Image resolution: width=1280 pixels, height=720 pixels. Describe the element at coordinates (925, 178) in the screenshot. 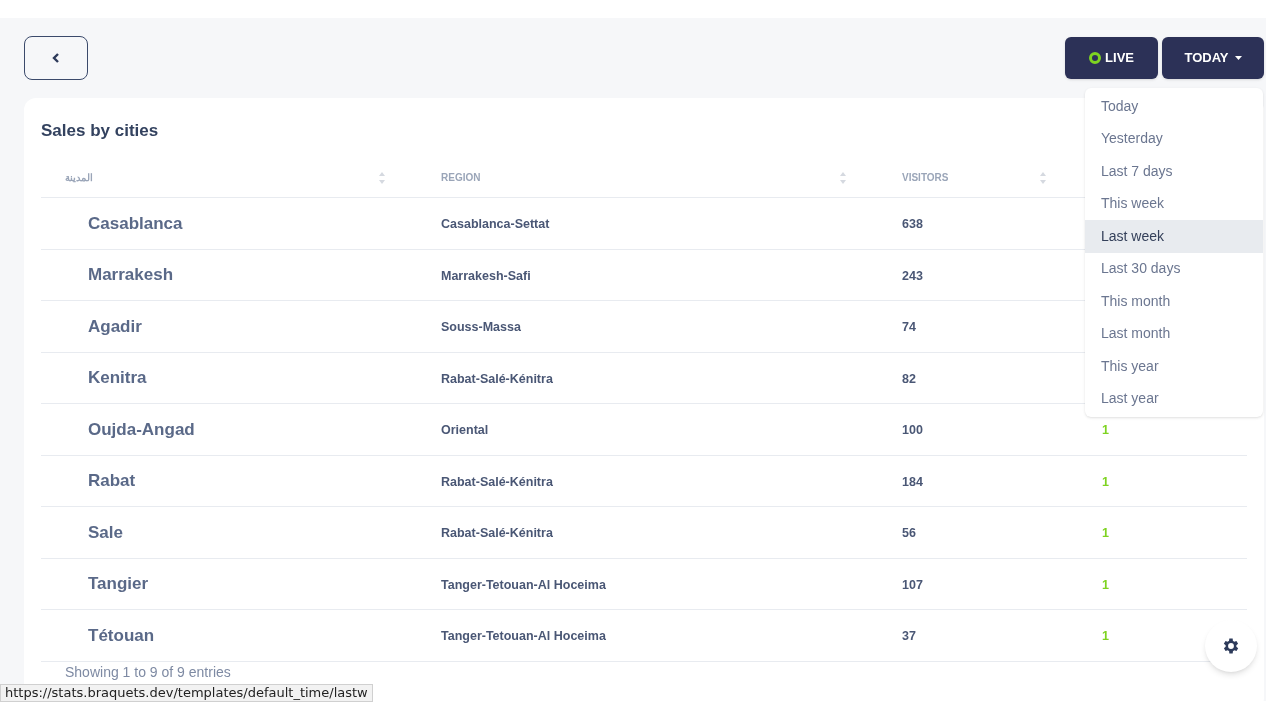

I see `column-header: VISITORS` at that location.